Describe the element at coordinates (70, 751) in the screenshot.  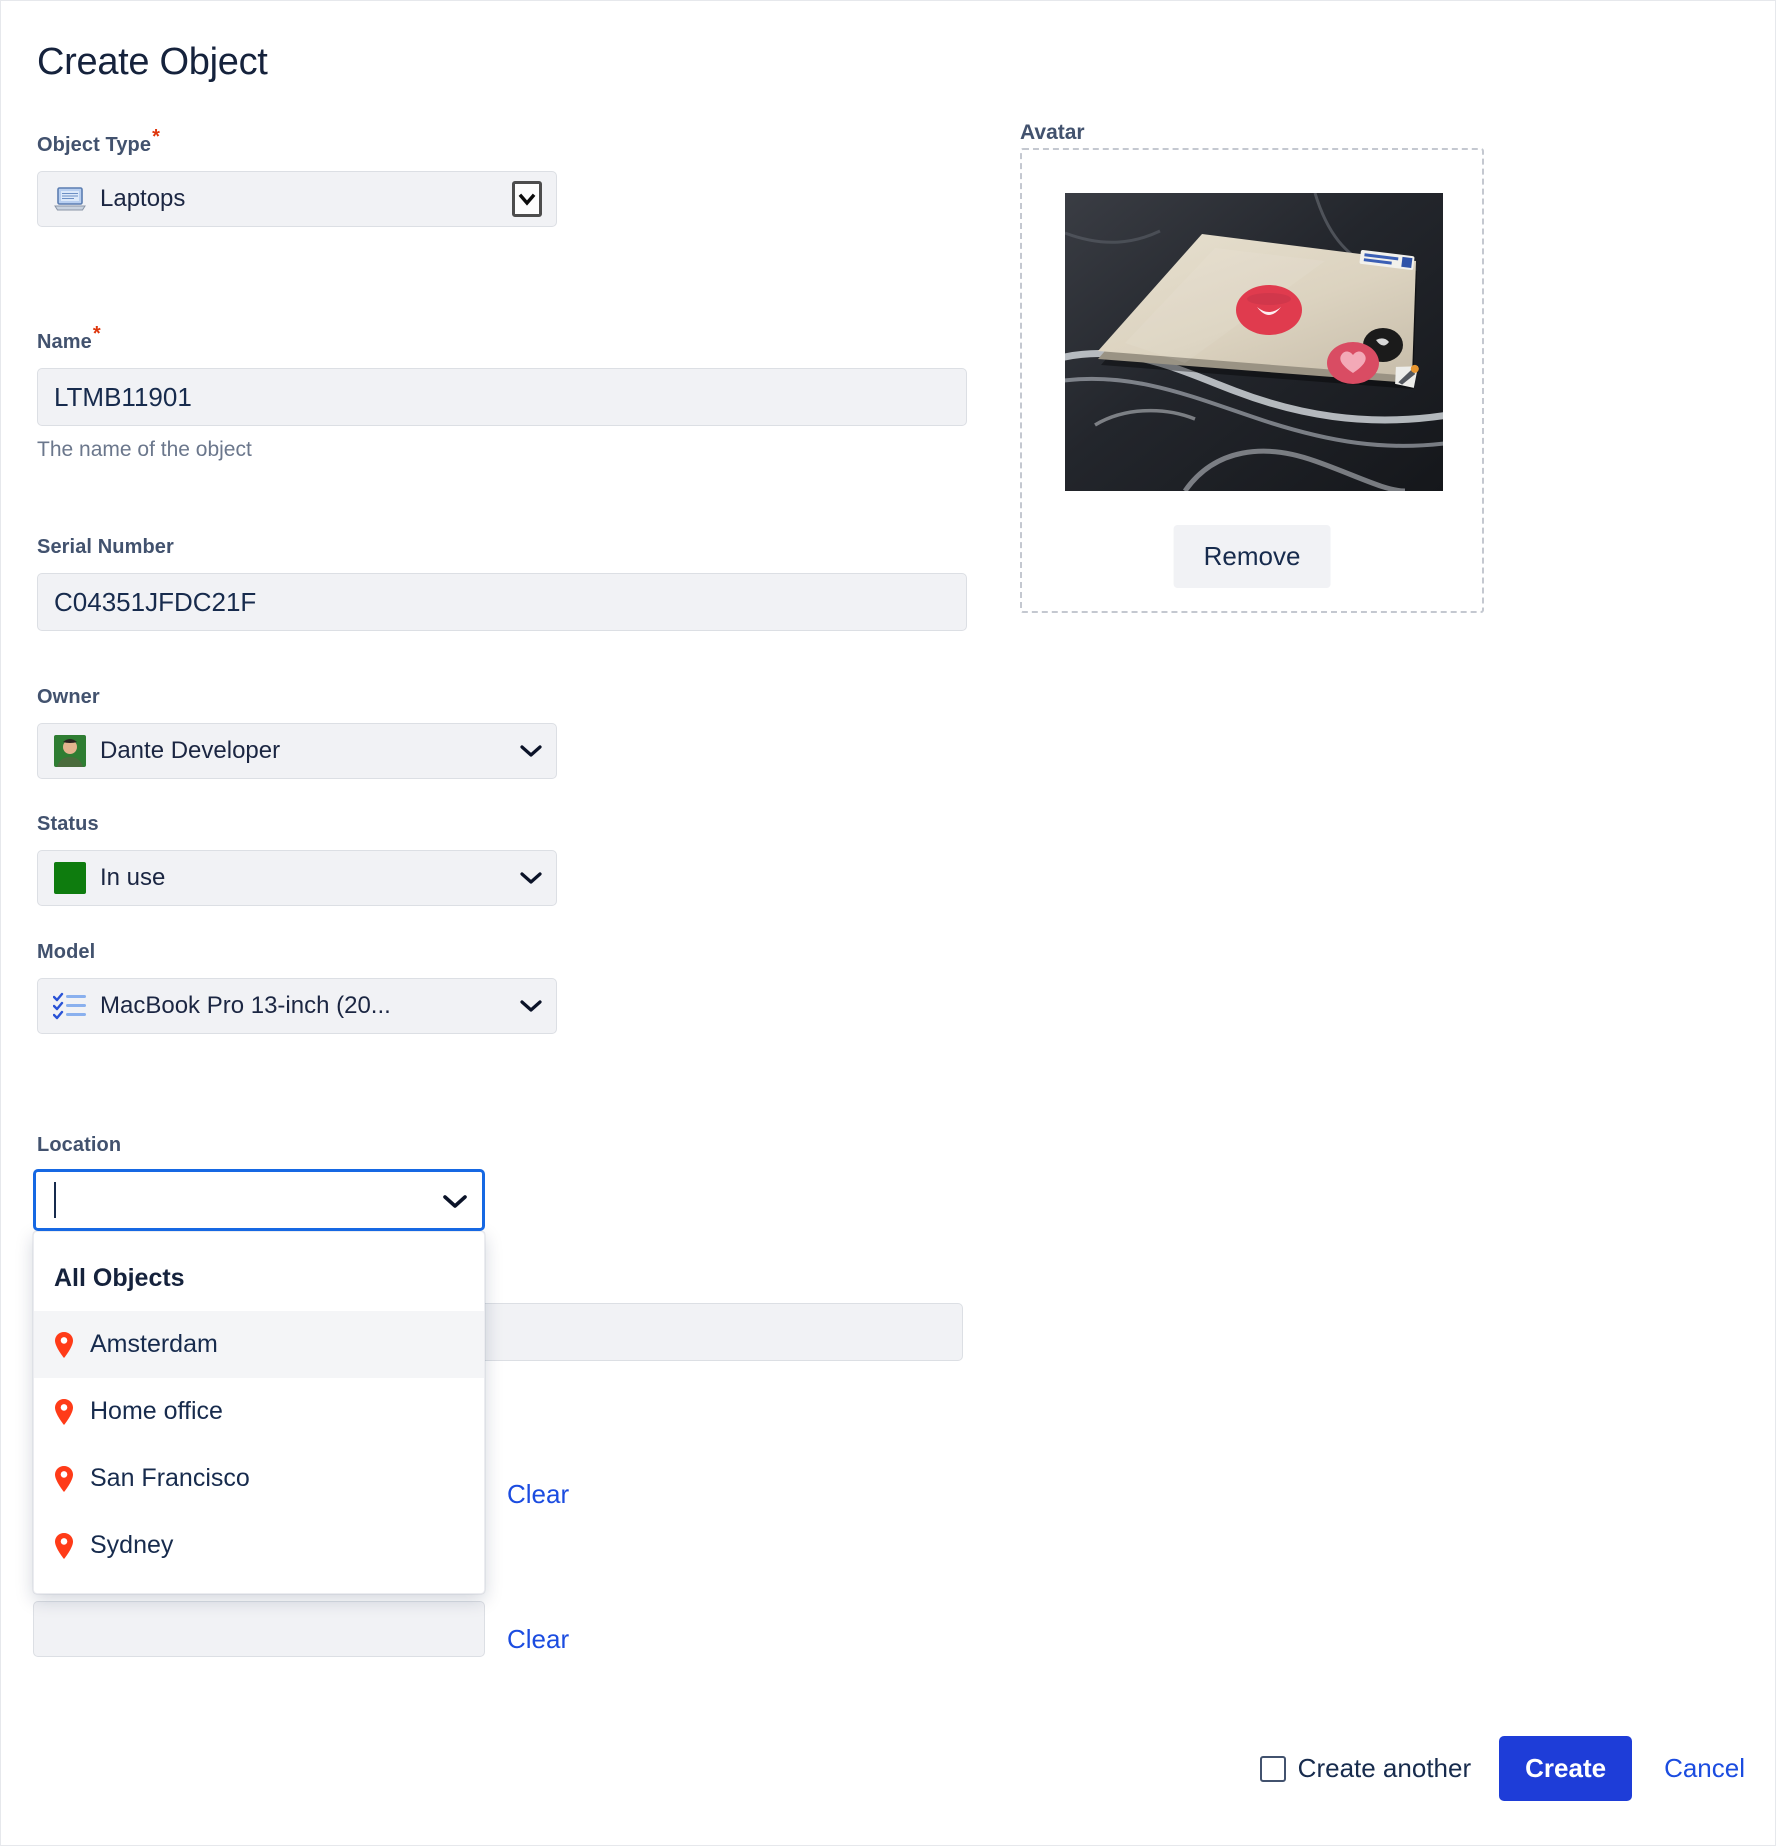
I see `user-avatar-icon` at that location.